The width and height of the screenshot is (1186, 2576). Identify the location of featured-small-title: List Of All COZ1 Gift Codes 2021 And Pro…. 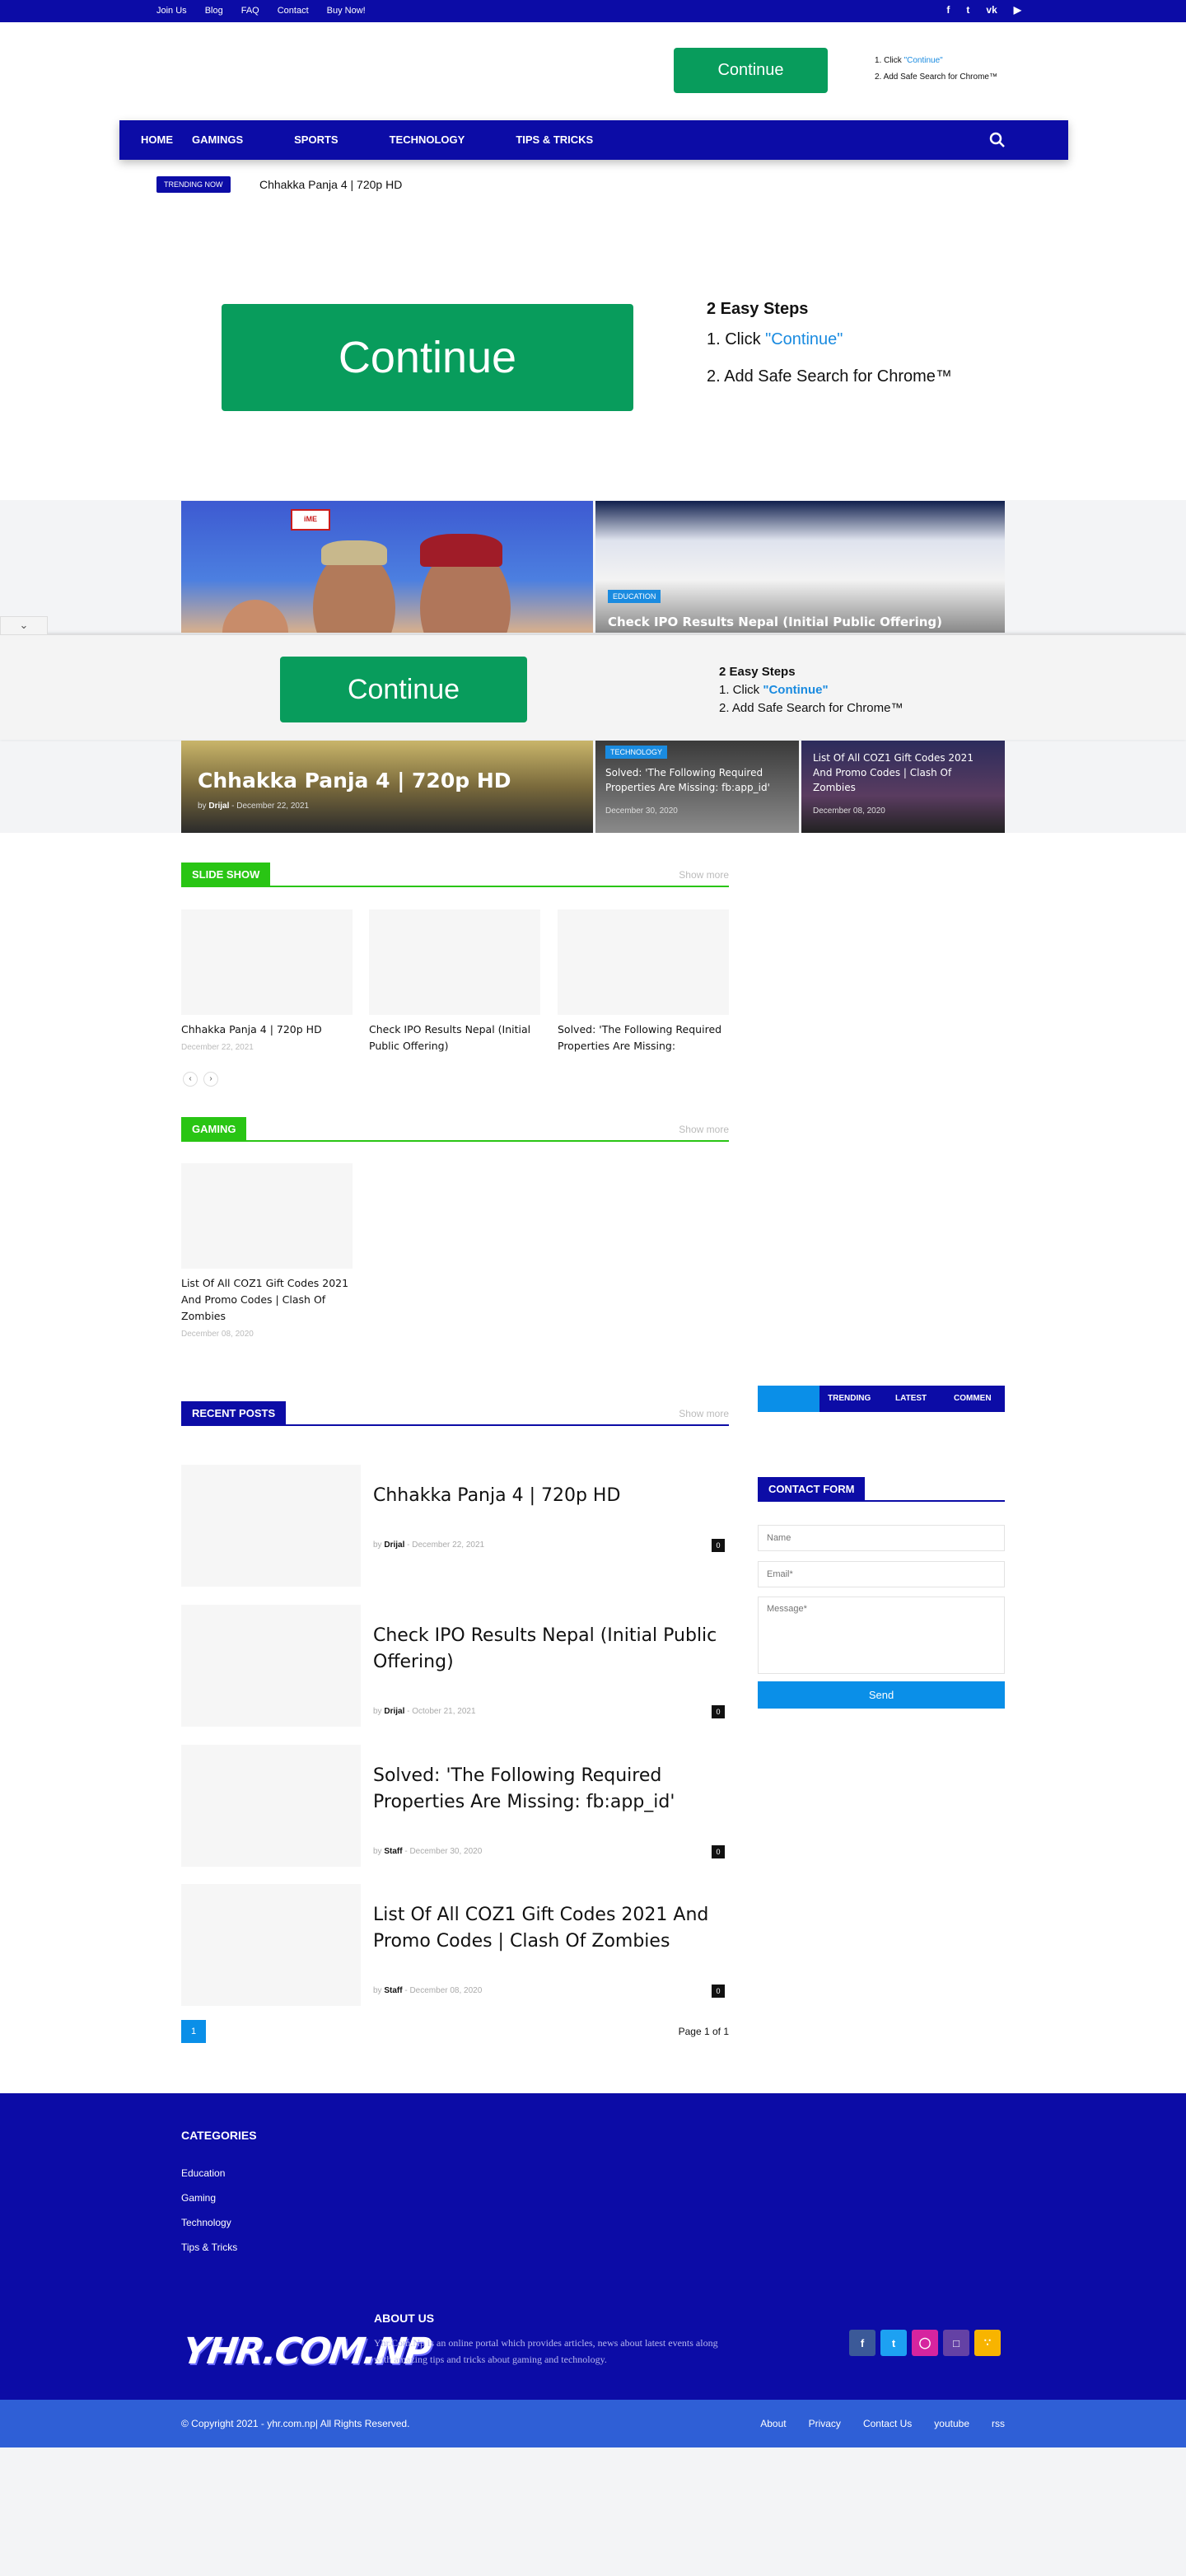
(905, 772).